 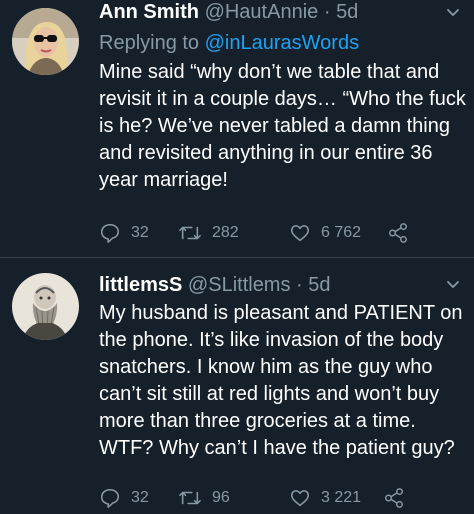 I want to click on like-button: 3 221, so click(x=325, y=498).